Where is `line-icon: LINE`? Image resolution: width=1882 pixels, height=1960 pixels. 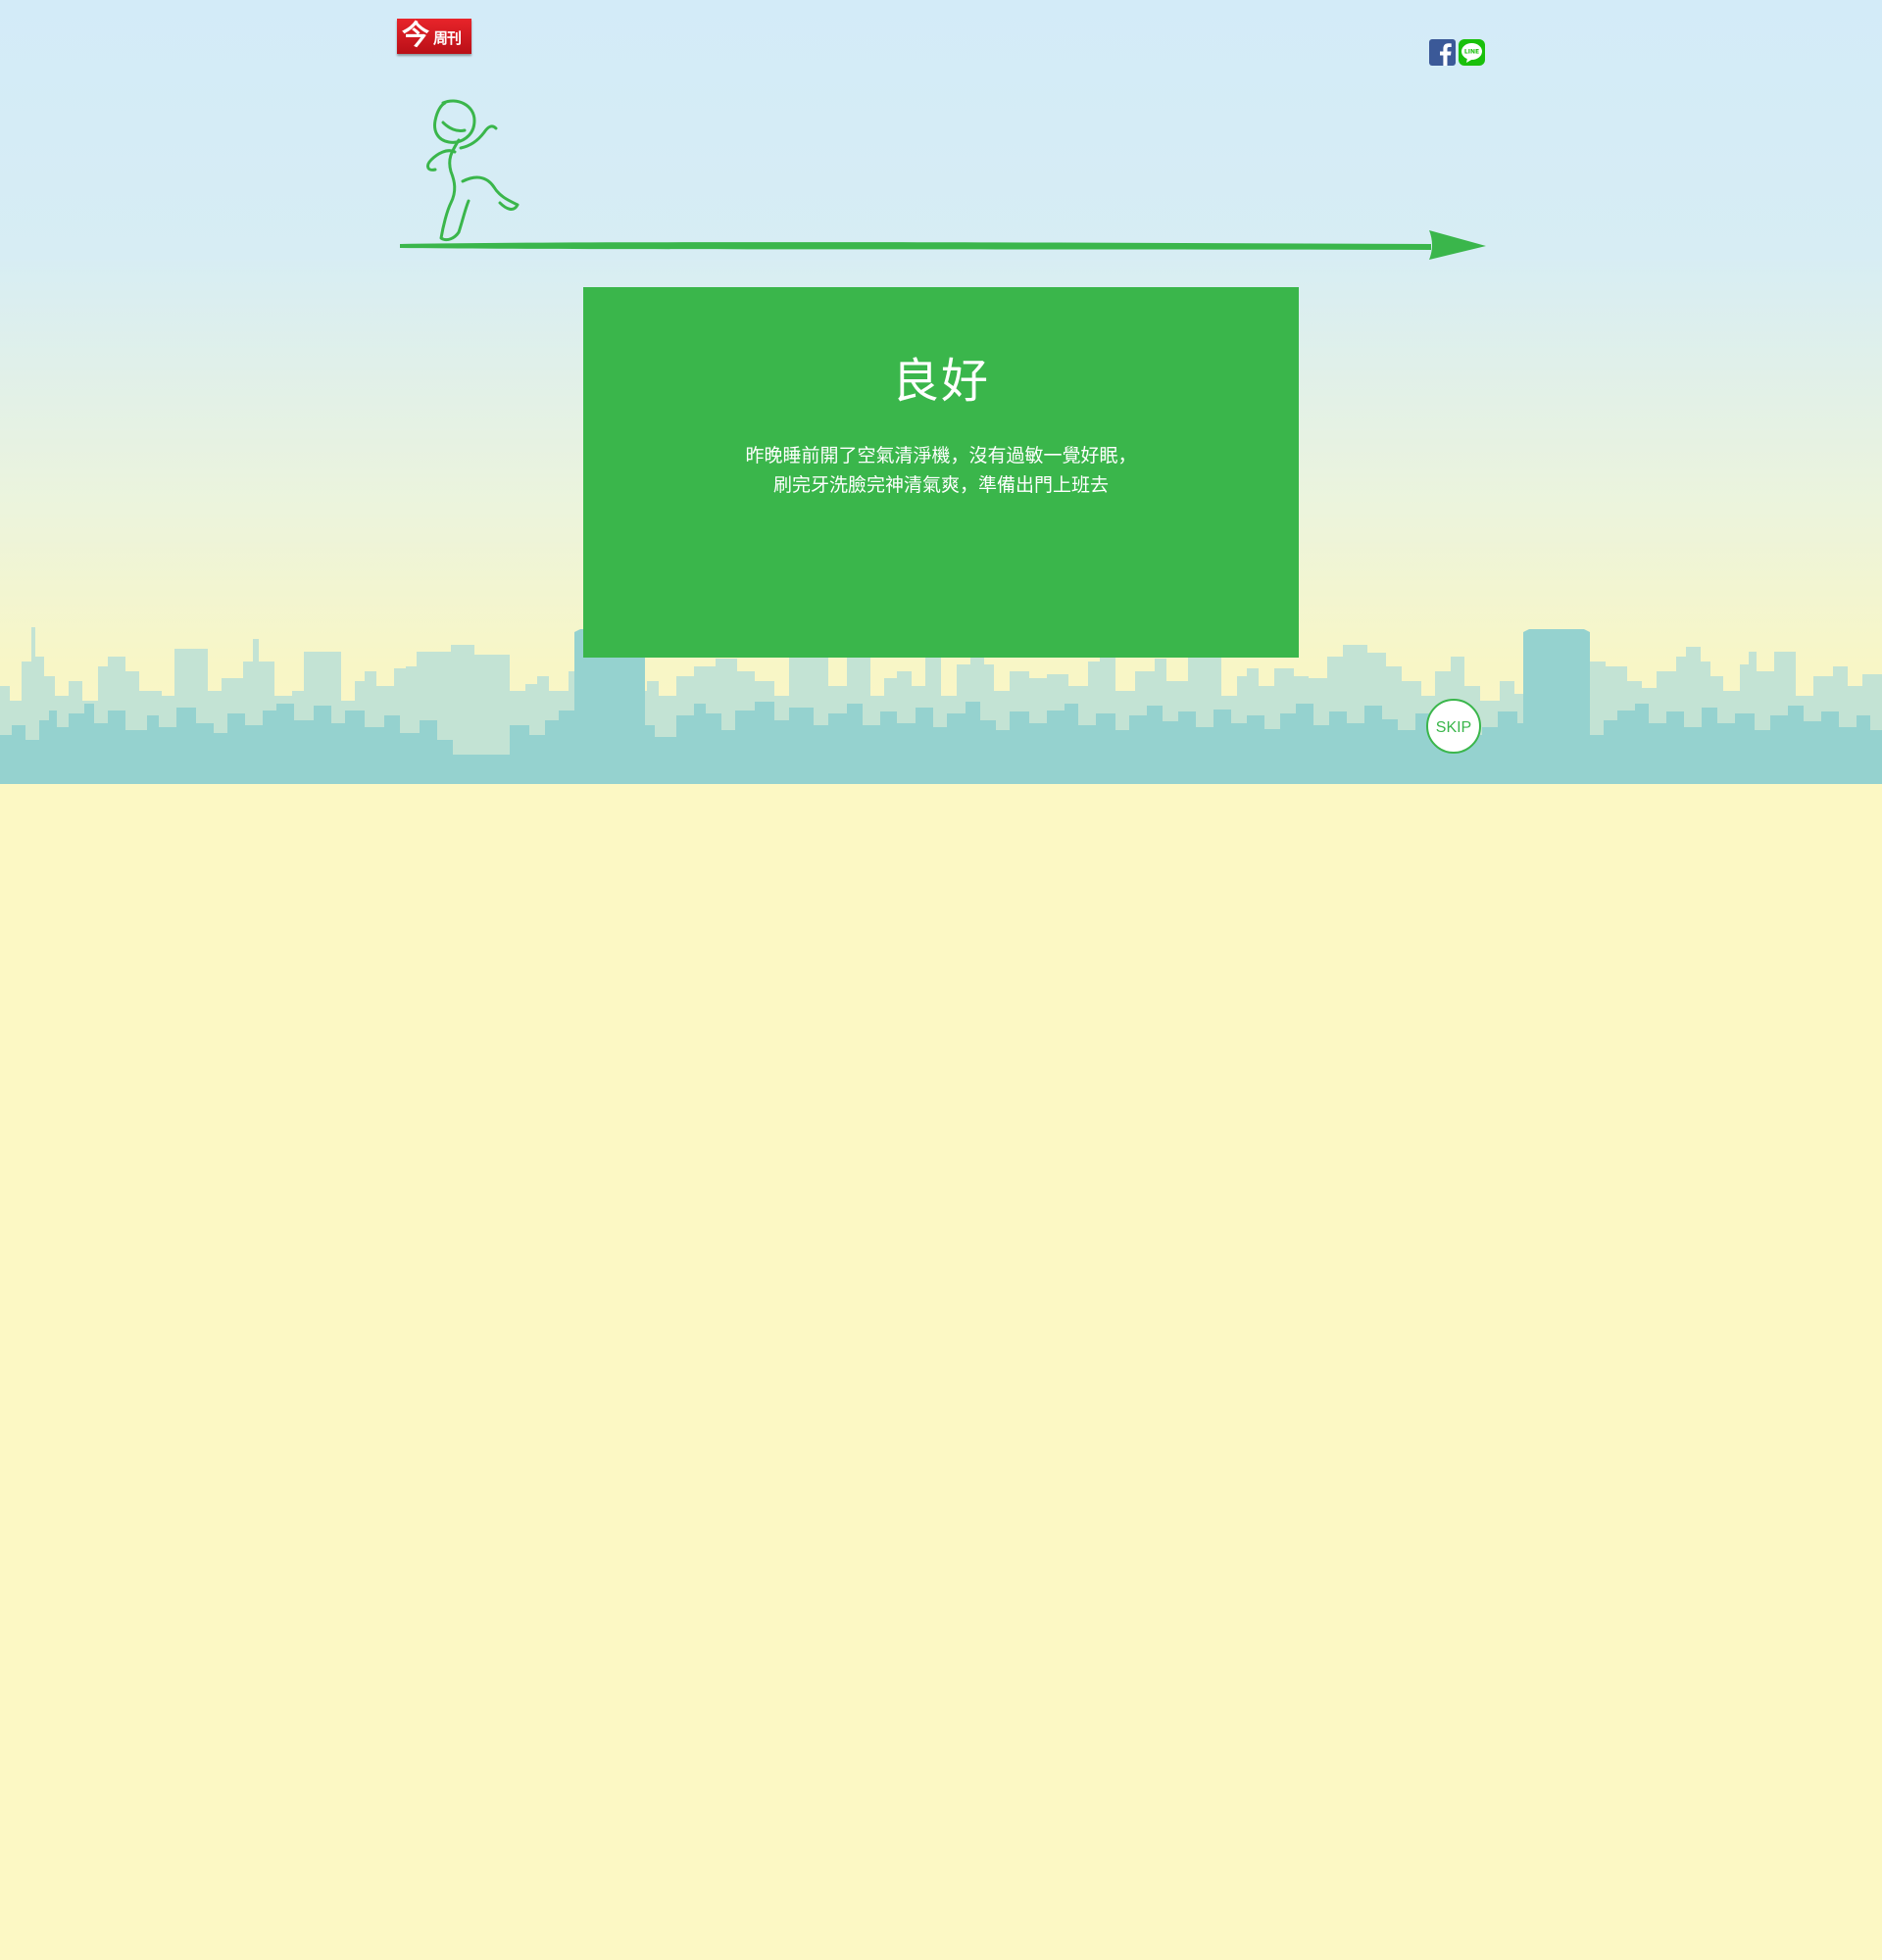 line-icon: LINE is located at coordinates (1472, 53).